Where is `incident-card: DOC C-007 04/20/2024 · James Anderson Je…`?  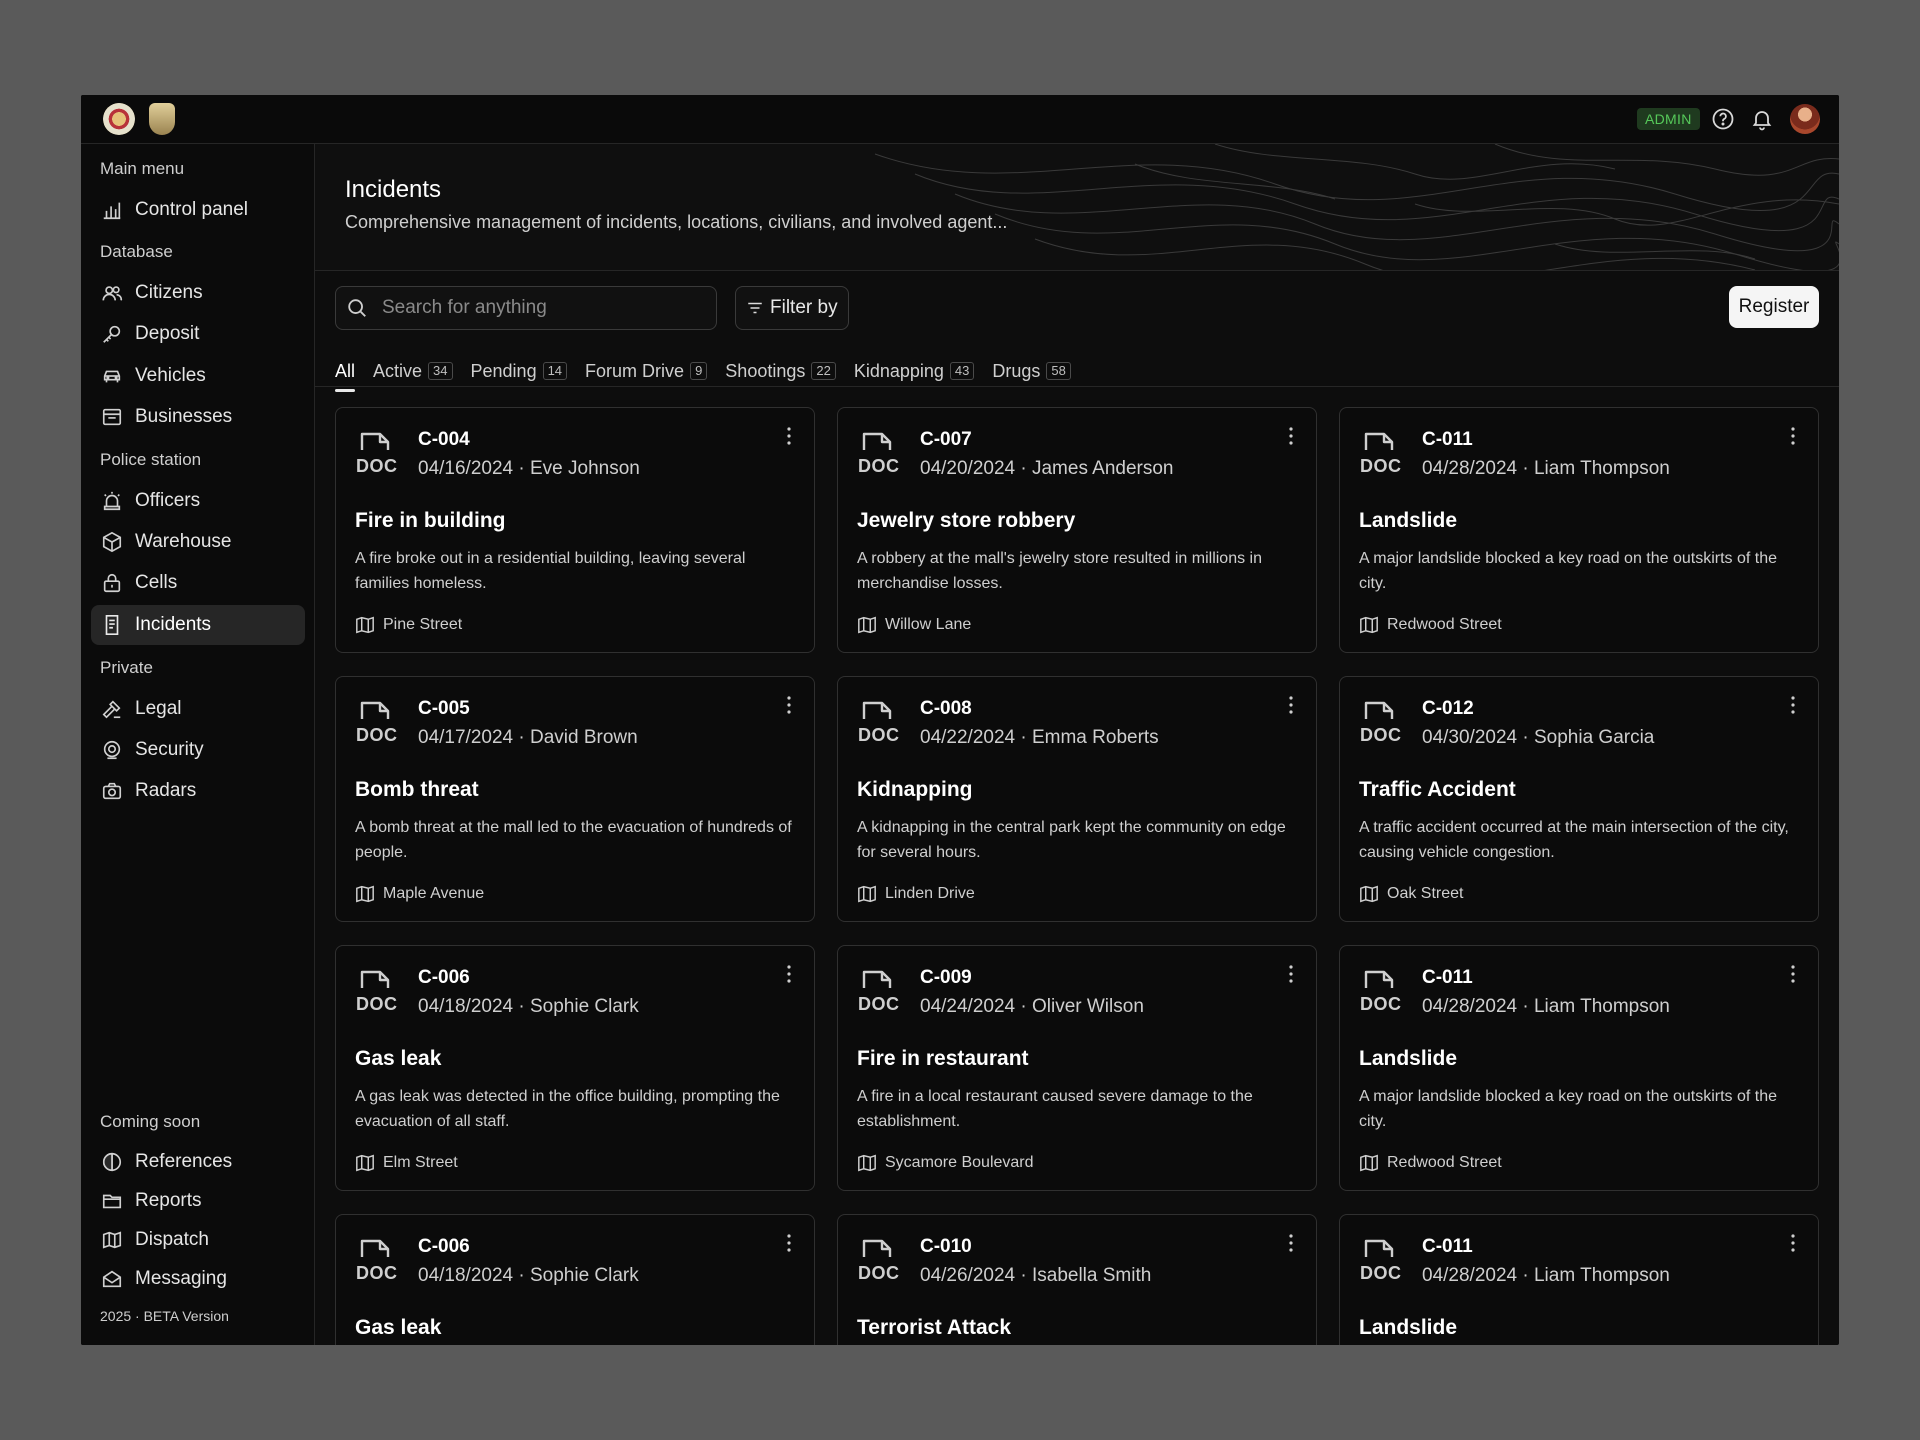 incident-card: DOC C-007 04/20/2024 · James Anderson Je… is located at coordinates (1077, 530).